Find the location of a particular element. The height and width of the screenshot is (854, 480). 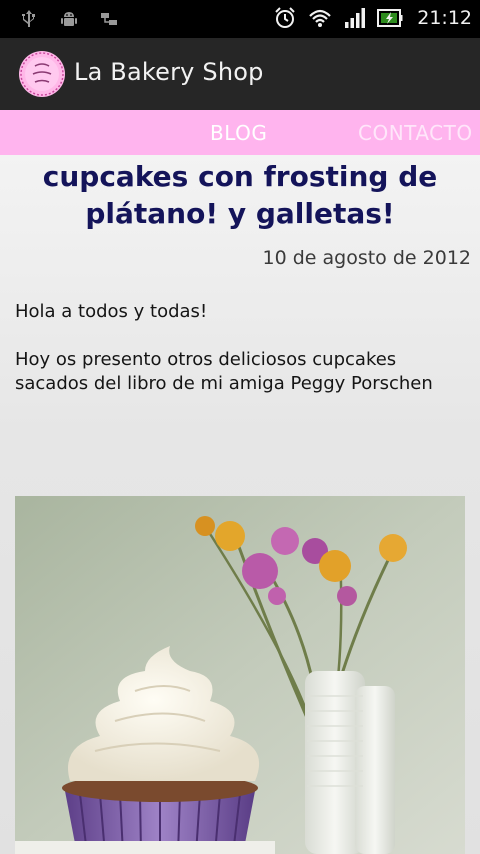

app-bar: La Bakery Shop is located at coordinates (240, 74).